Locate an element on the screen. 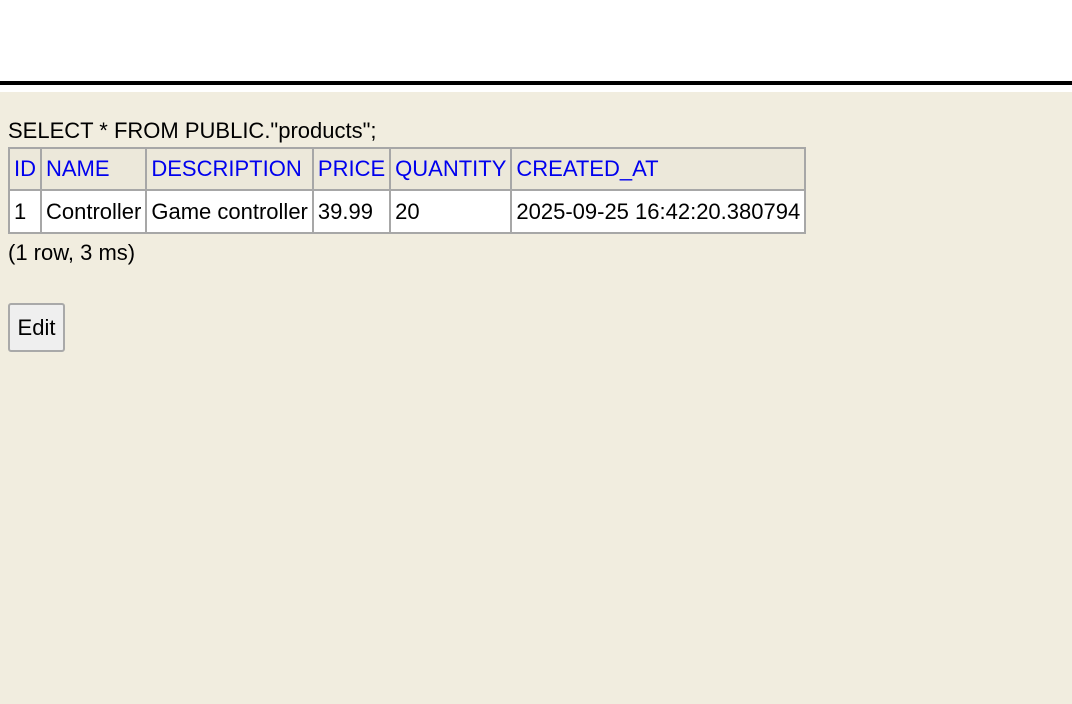 The width and height of the screenshot is (1072, 704). cell-quantity: 20 is located at coordinates (451, 211).